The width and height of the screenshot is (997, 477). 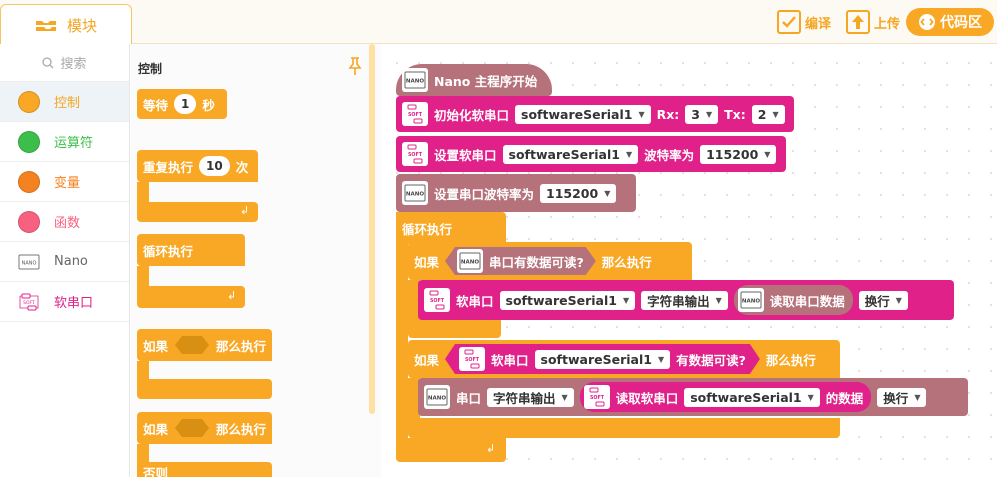 I want to click on pin-icon, so click(x=355, y=66).